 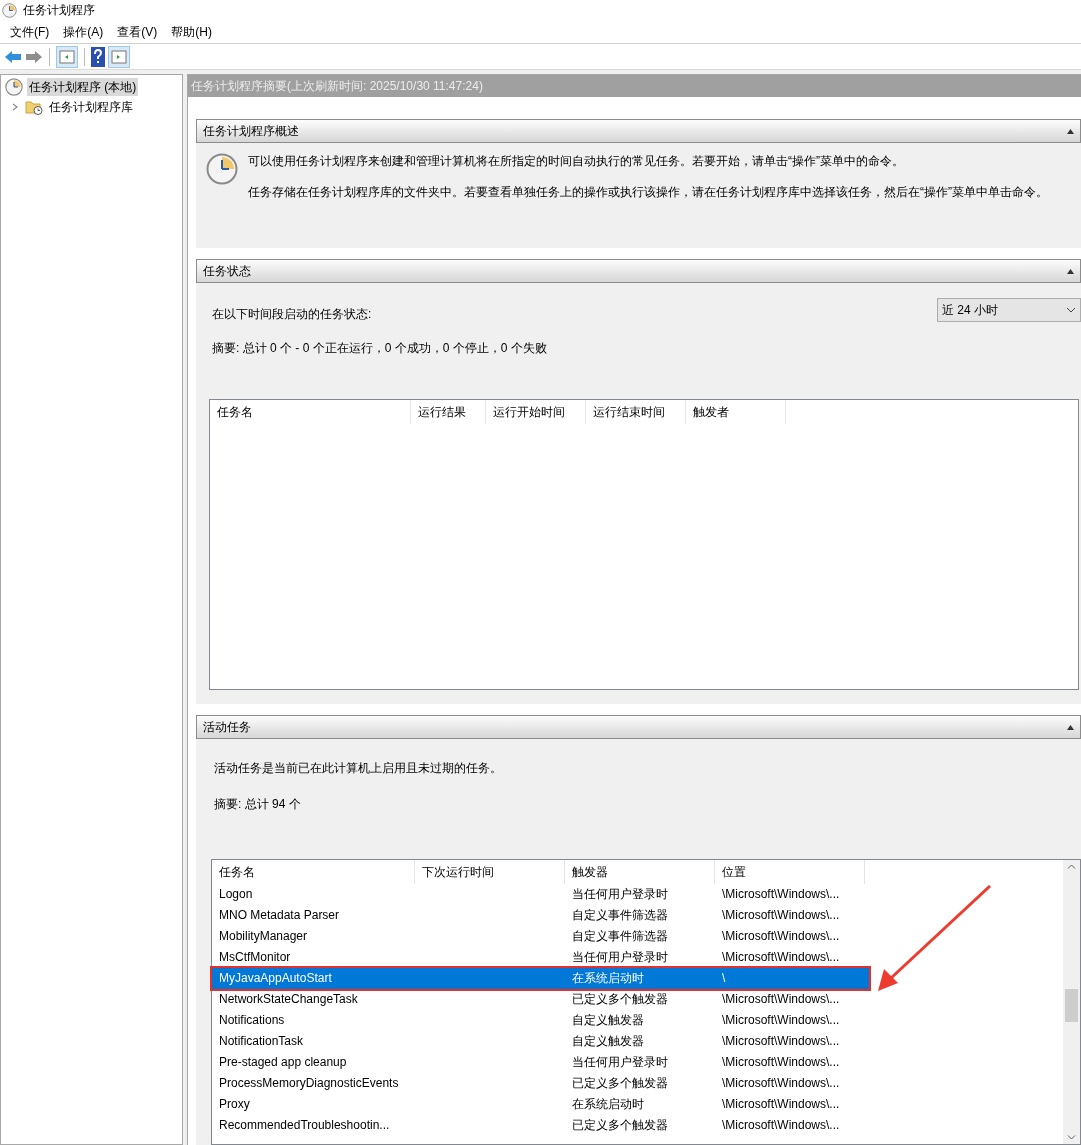 I want to click on task-name: Notifications, so click(x=252, y=1020).